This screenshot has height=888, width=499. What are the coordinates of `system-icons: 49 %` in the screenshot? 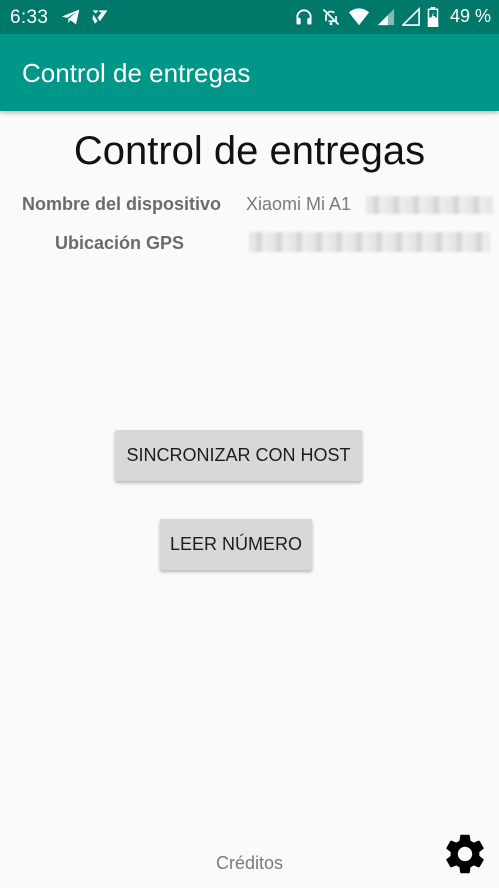 It's located at (392, 16).